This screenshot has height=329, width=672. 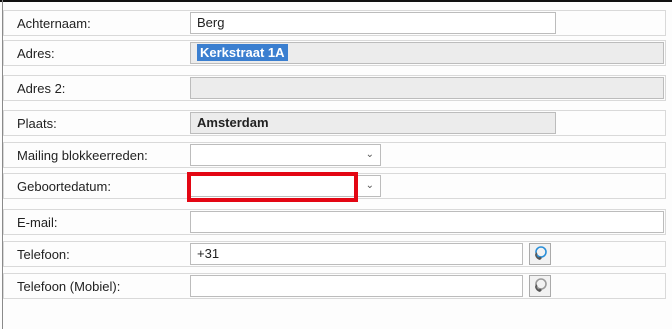 I want to click on label-plaats: Plaats:, so click(x=37, y=123).